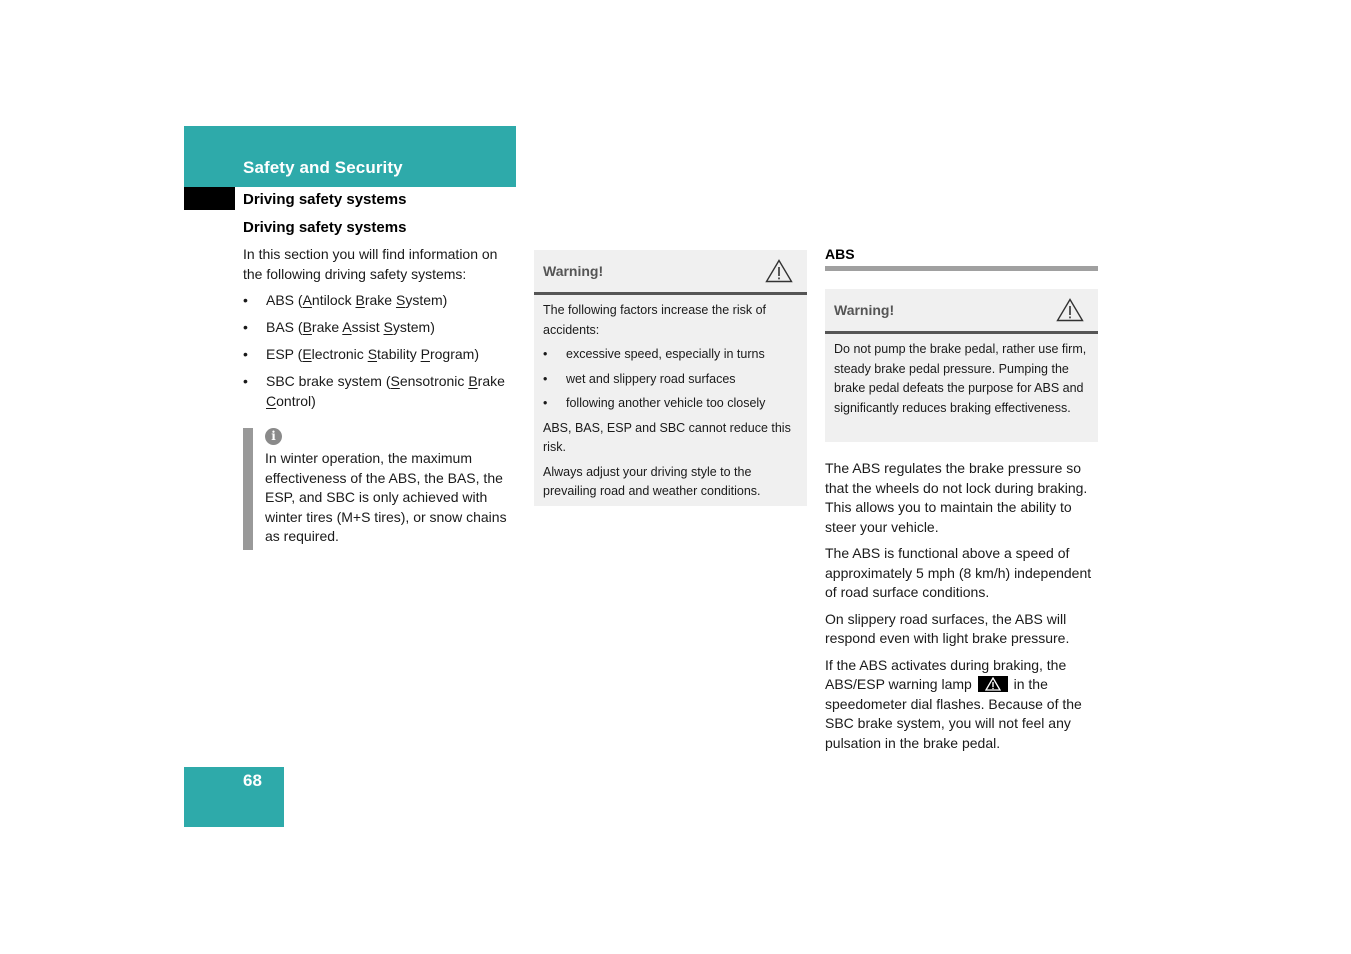  What do you see at coordinates (380, 355) in the screenshot?
I see `system-list-item: • ESP (Electronic Stability Program)` at bounding box center [380, 355].